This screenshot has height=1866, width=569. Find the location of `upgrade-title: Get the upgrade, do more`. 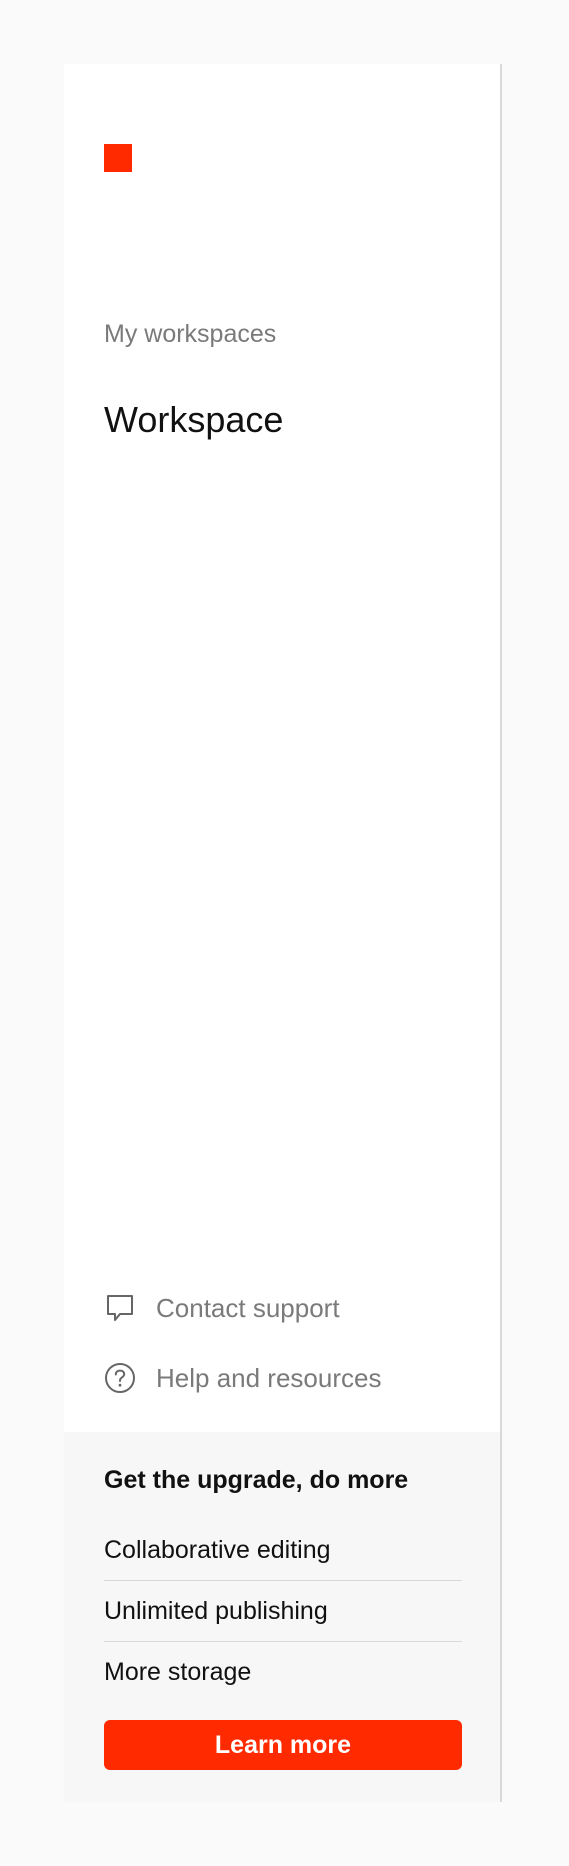

upgrade-title: Get the upgrade, do more is located at coordinates (256, 1480).